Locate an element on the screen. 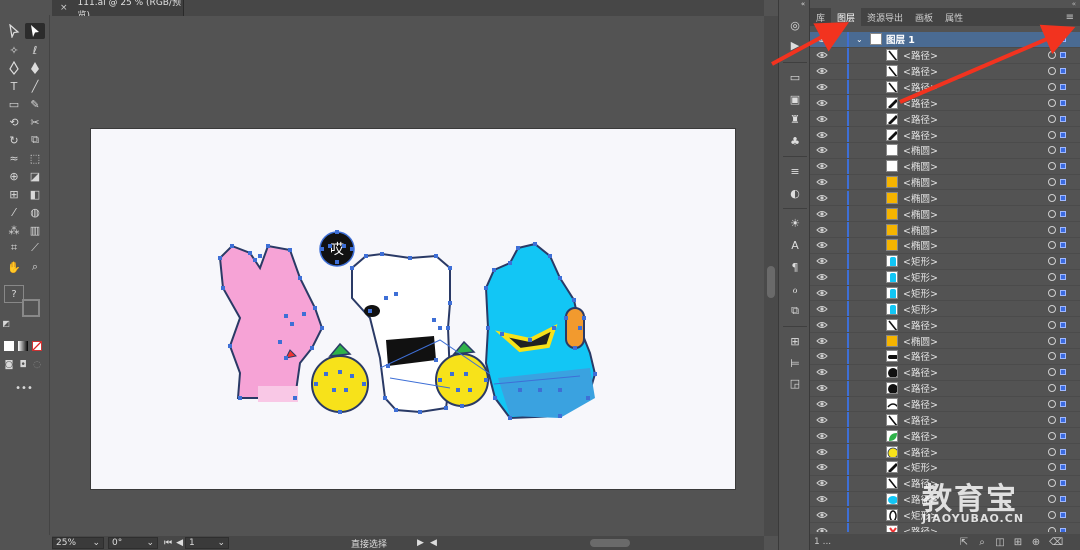 Image resolution: width=1080 pixels, height=550 pixels. transparency-icon: ◐ is located at coordinates (795, 193).